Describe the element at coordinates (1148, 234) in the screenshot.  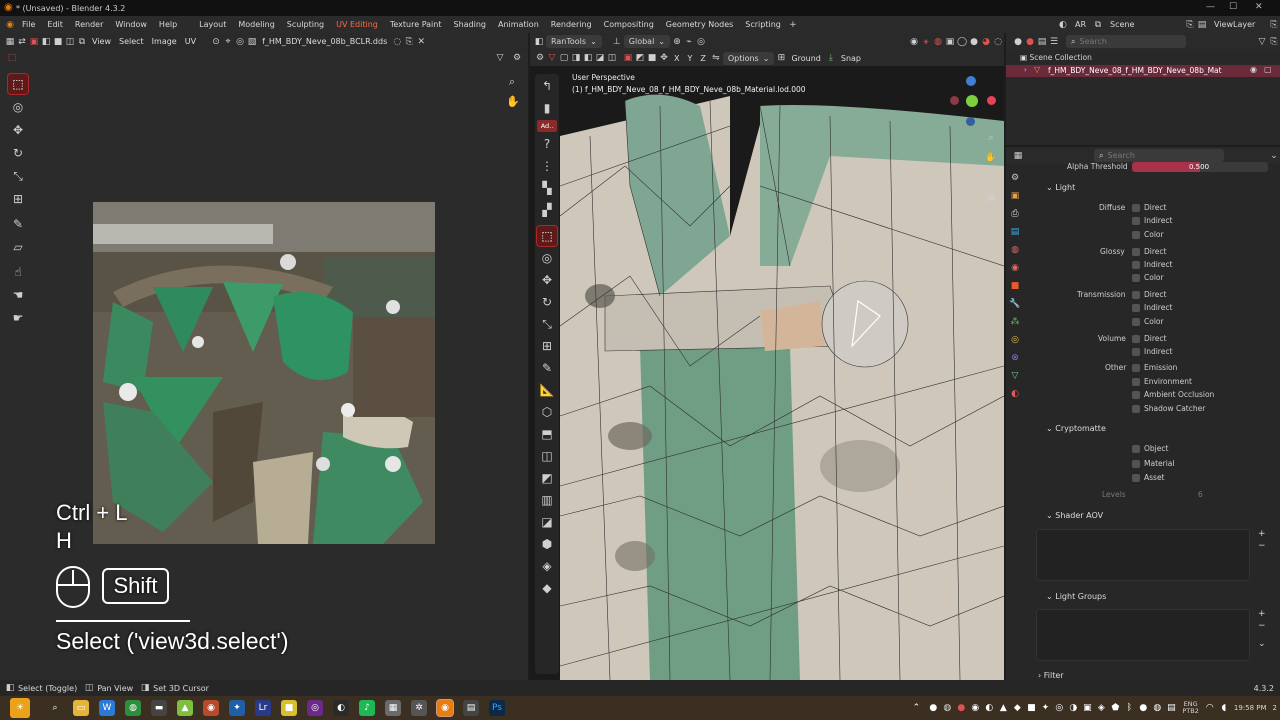
I see `diffuse-color-checkbox: Color` at that location.